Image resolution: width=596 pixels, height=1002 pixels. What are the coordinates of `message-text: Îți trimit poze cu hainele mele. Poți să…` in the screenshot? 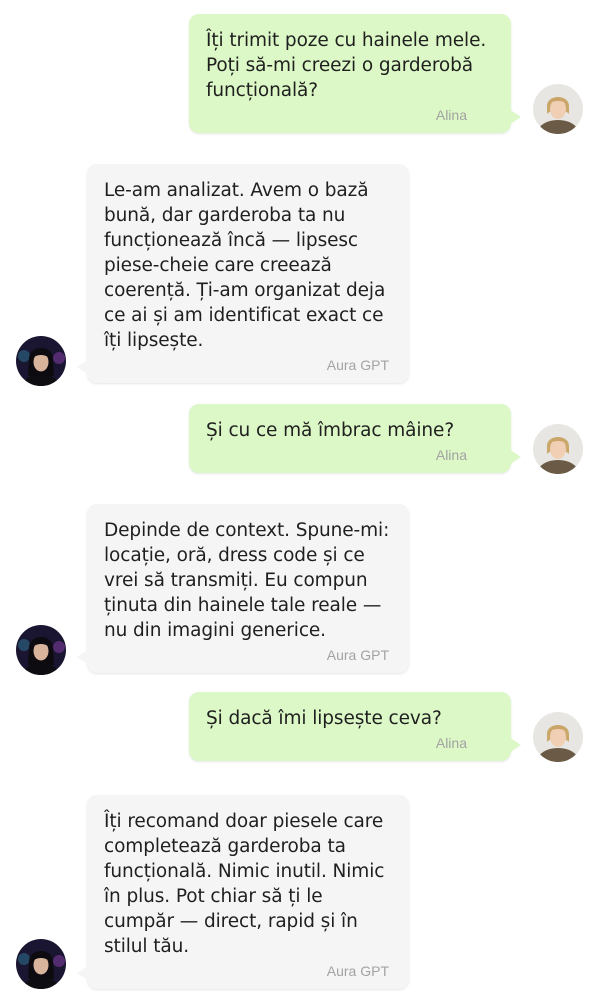 It's located at (346, 65).